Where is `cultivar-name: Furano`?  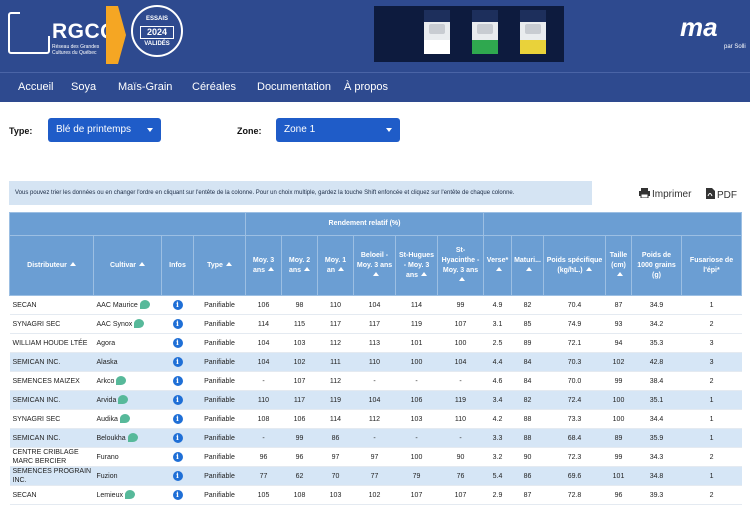 cultivar-name: Furano is located at coordinates (107, 457).